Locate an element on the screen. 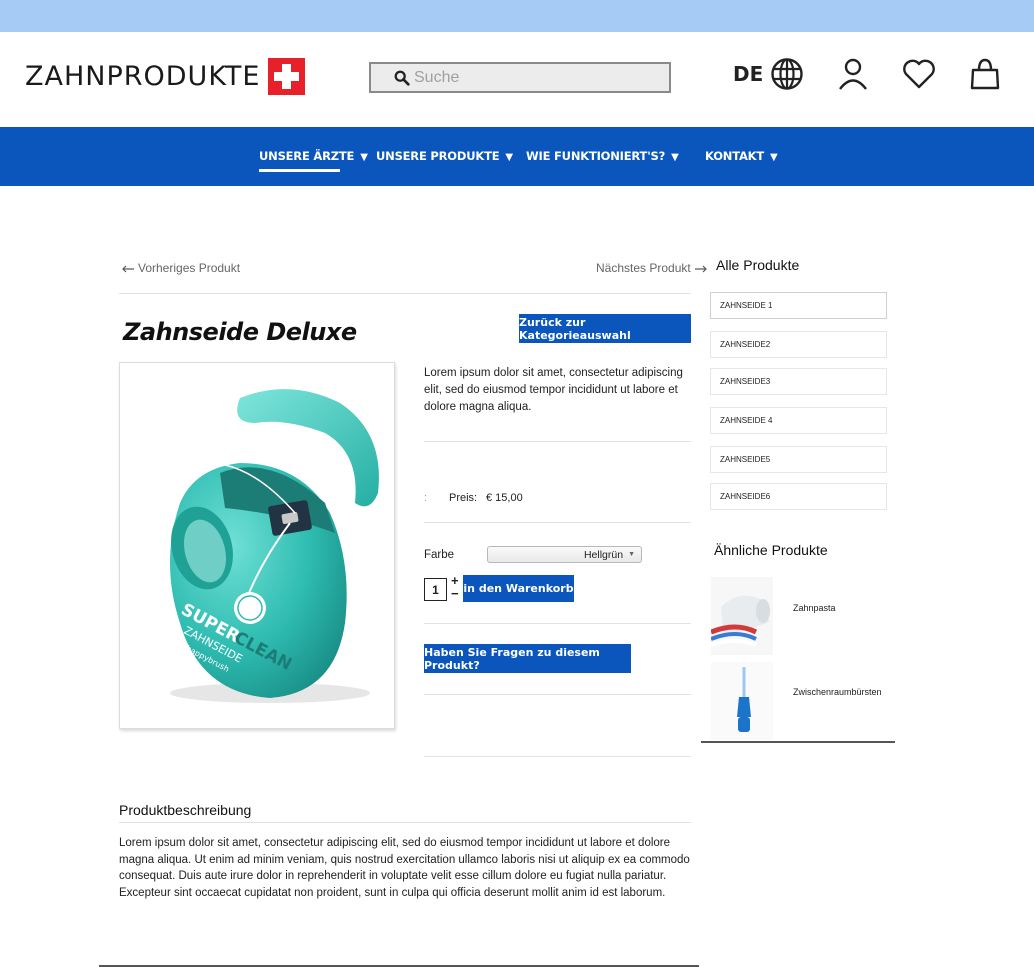  product-title: Zahnseide Deluxe is located at coordinates (240, 332).